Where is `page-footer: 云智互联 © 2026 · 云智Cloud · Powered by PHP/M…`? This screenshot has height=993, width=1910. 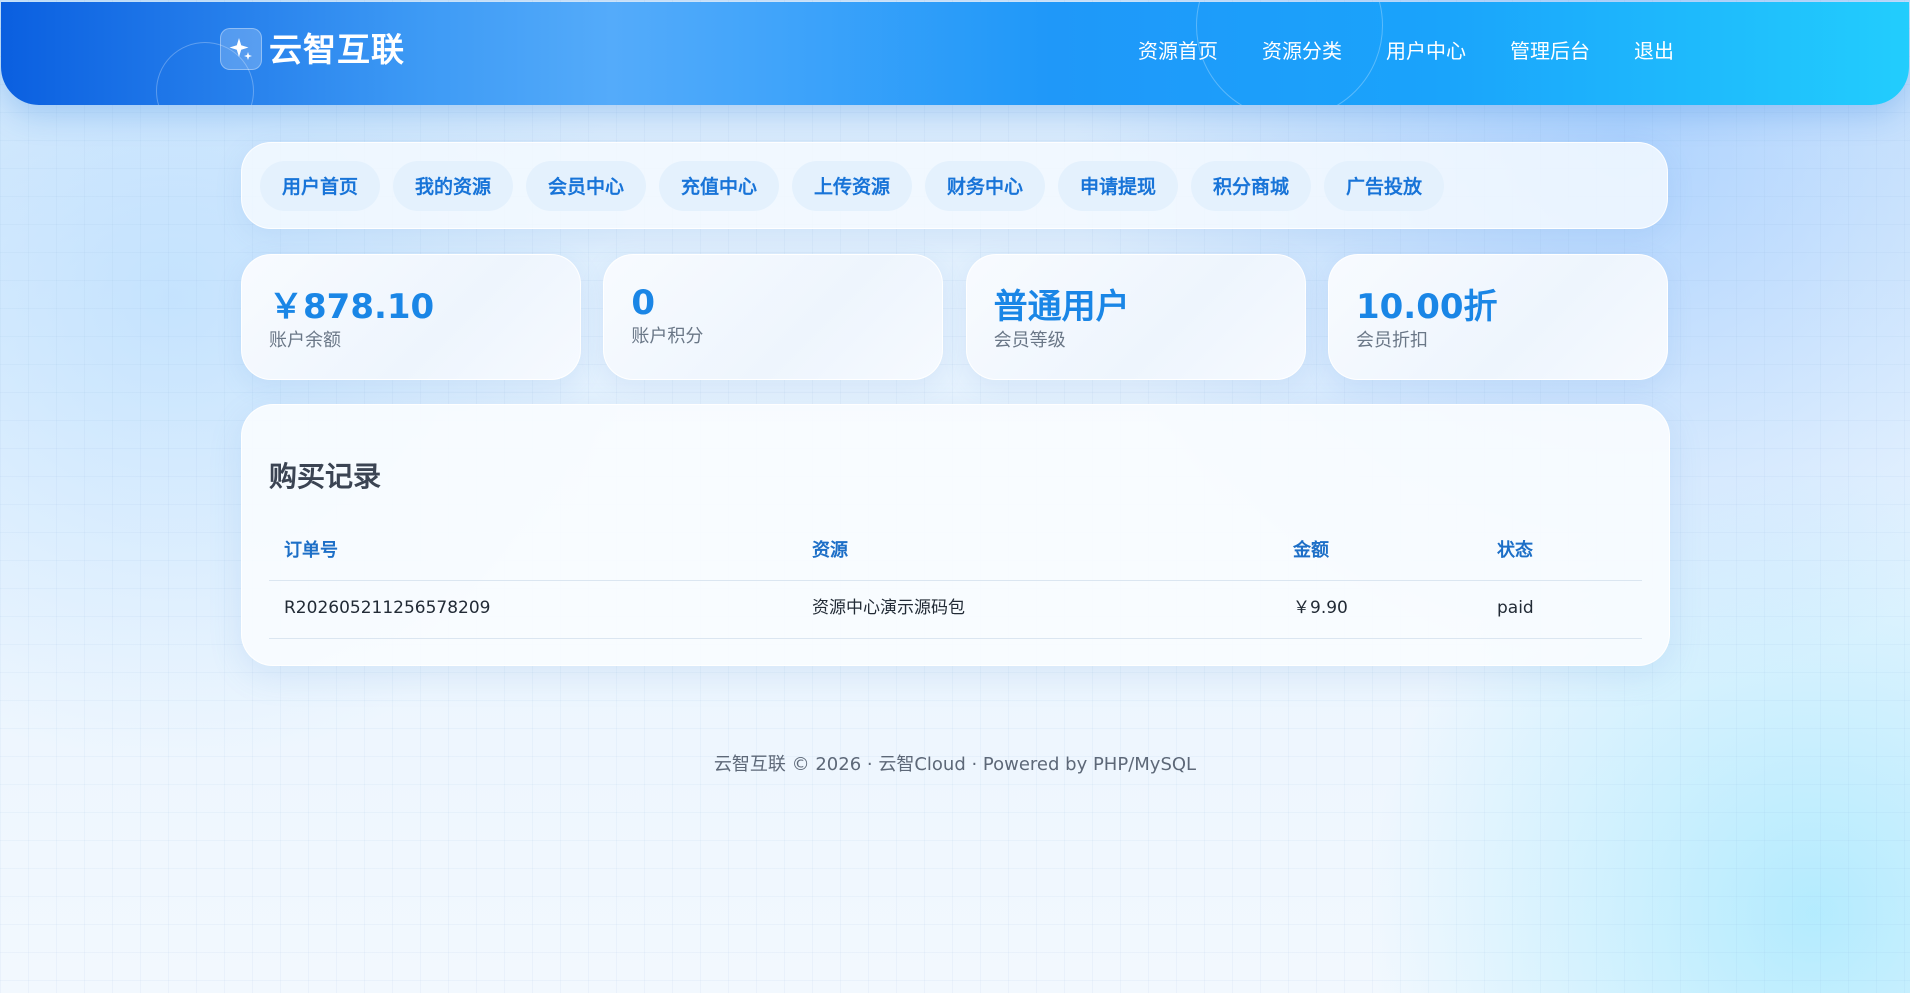
page-footer: 云智互联 © 2026 · 云智Cloud · Powered by PHP/M… is located at coordinates (955, 764).